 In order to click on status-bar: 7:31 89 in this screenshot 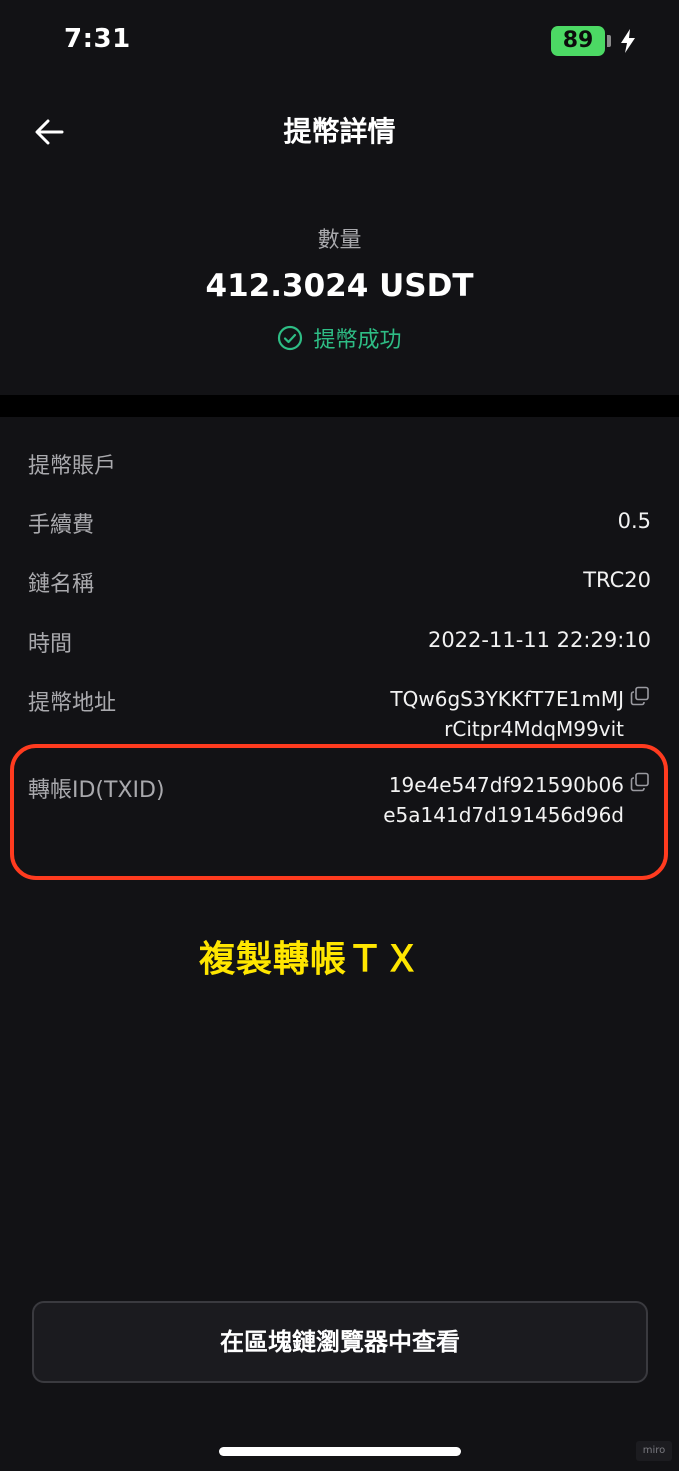, I will do `click(339, 43)`.